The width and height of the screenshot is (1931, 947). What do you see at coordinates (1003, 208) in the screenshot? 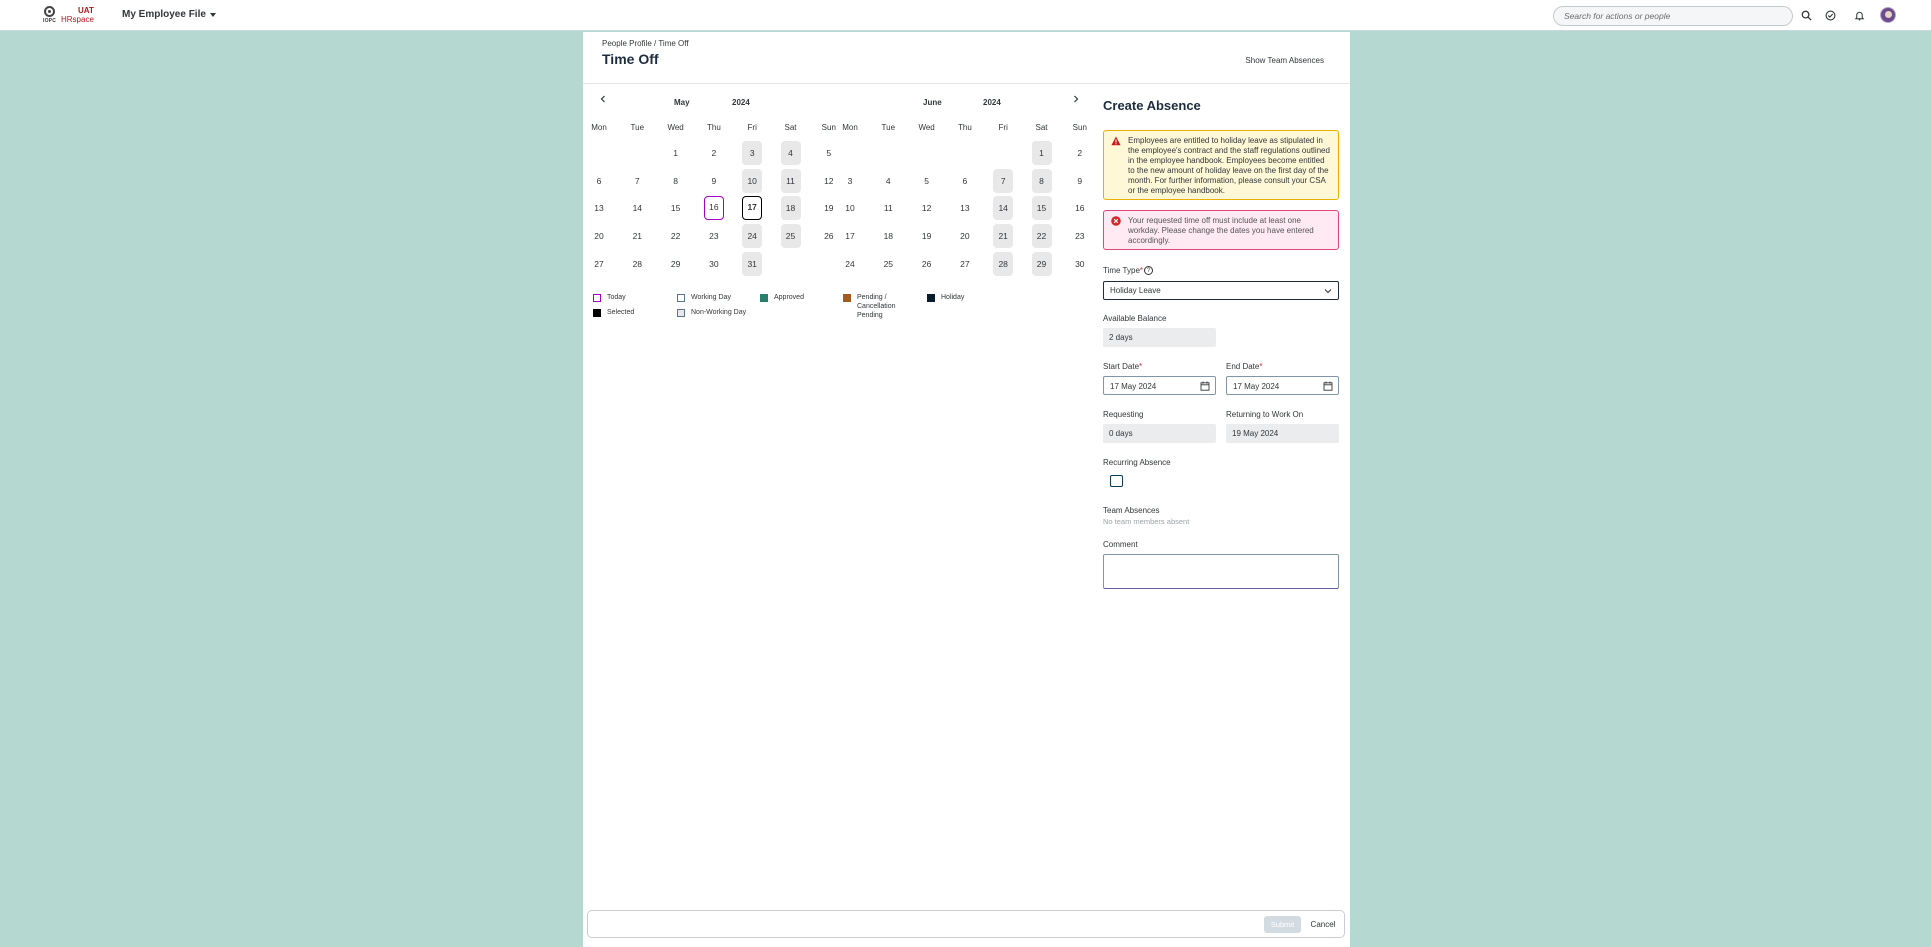
I see `calendar-day-june-14: 14` at bounding box center [1003, 208].